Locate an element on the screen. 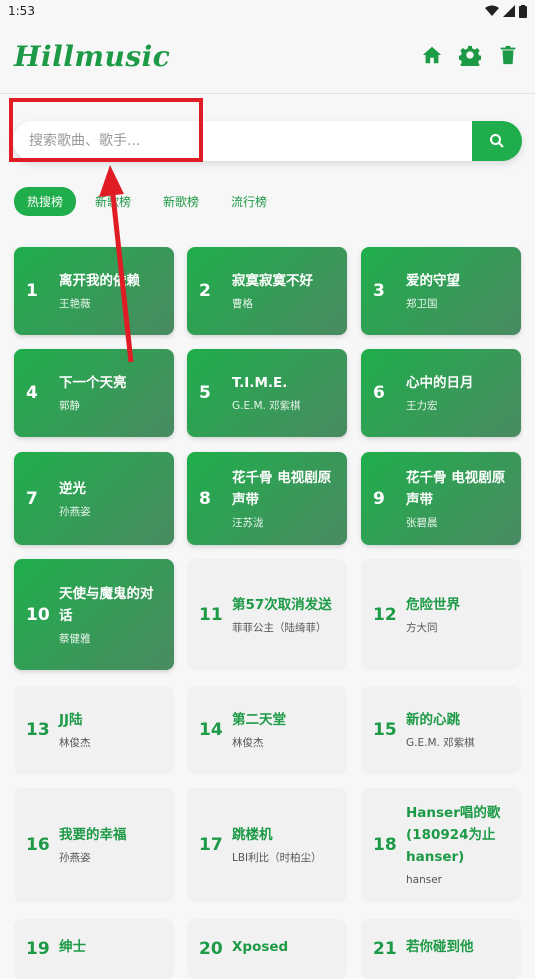 This screenshot has width=535, height=979. song-info: 危险世界 方大同 is located at coordinates (457, 615).